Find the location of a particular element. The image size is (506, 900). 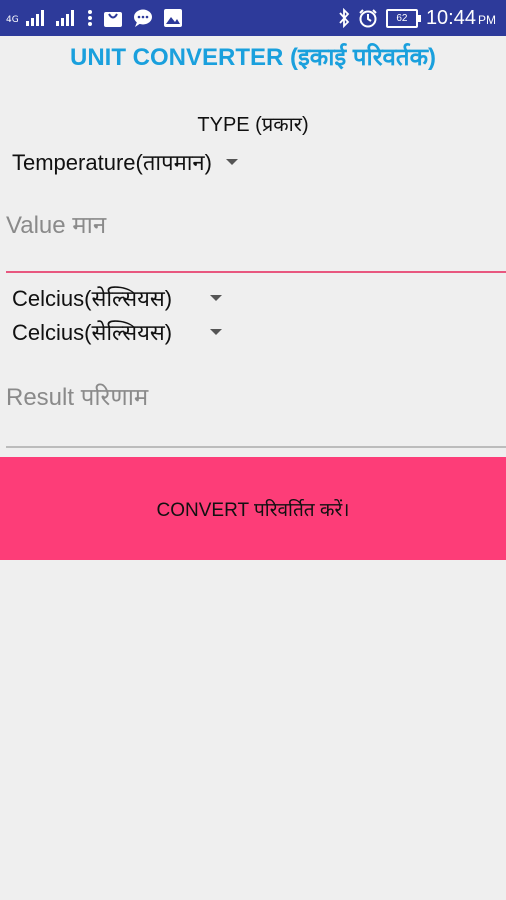

from-unit-spinner: Celcius(सेल्सियस) is located at coordinates (117, 298).